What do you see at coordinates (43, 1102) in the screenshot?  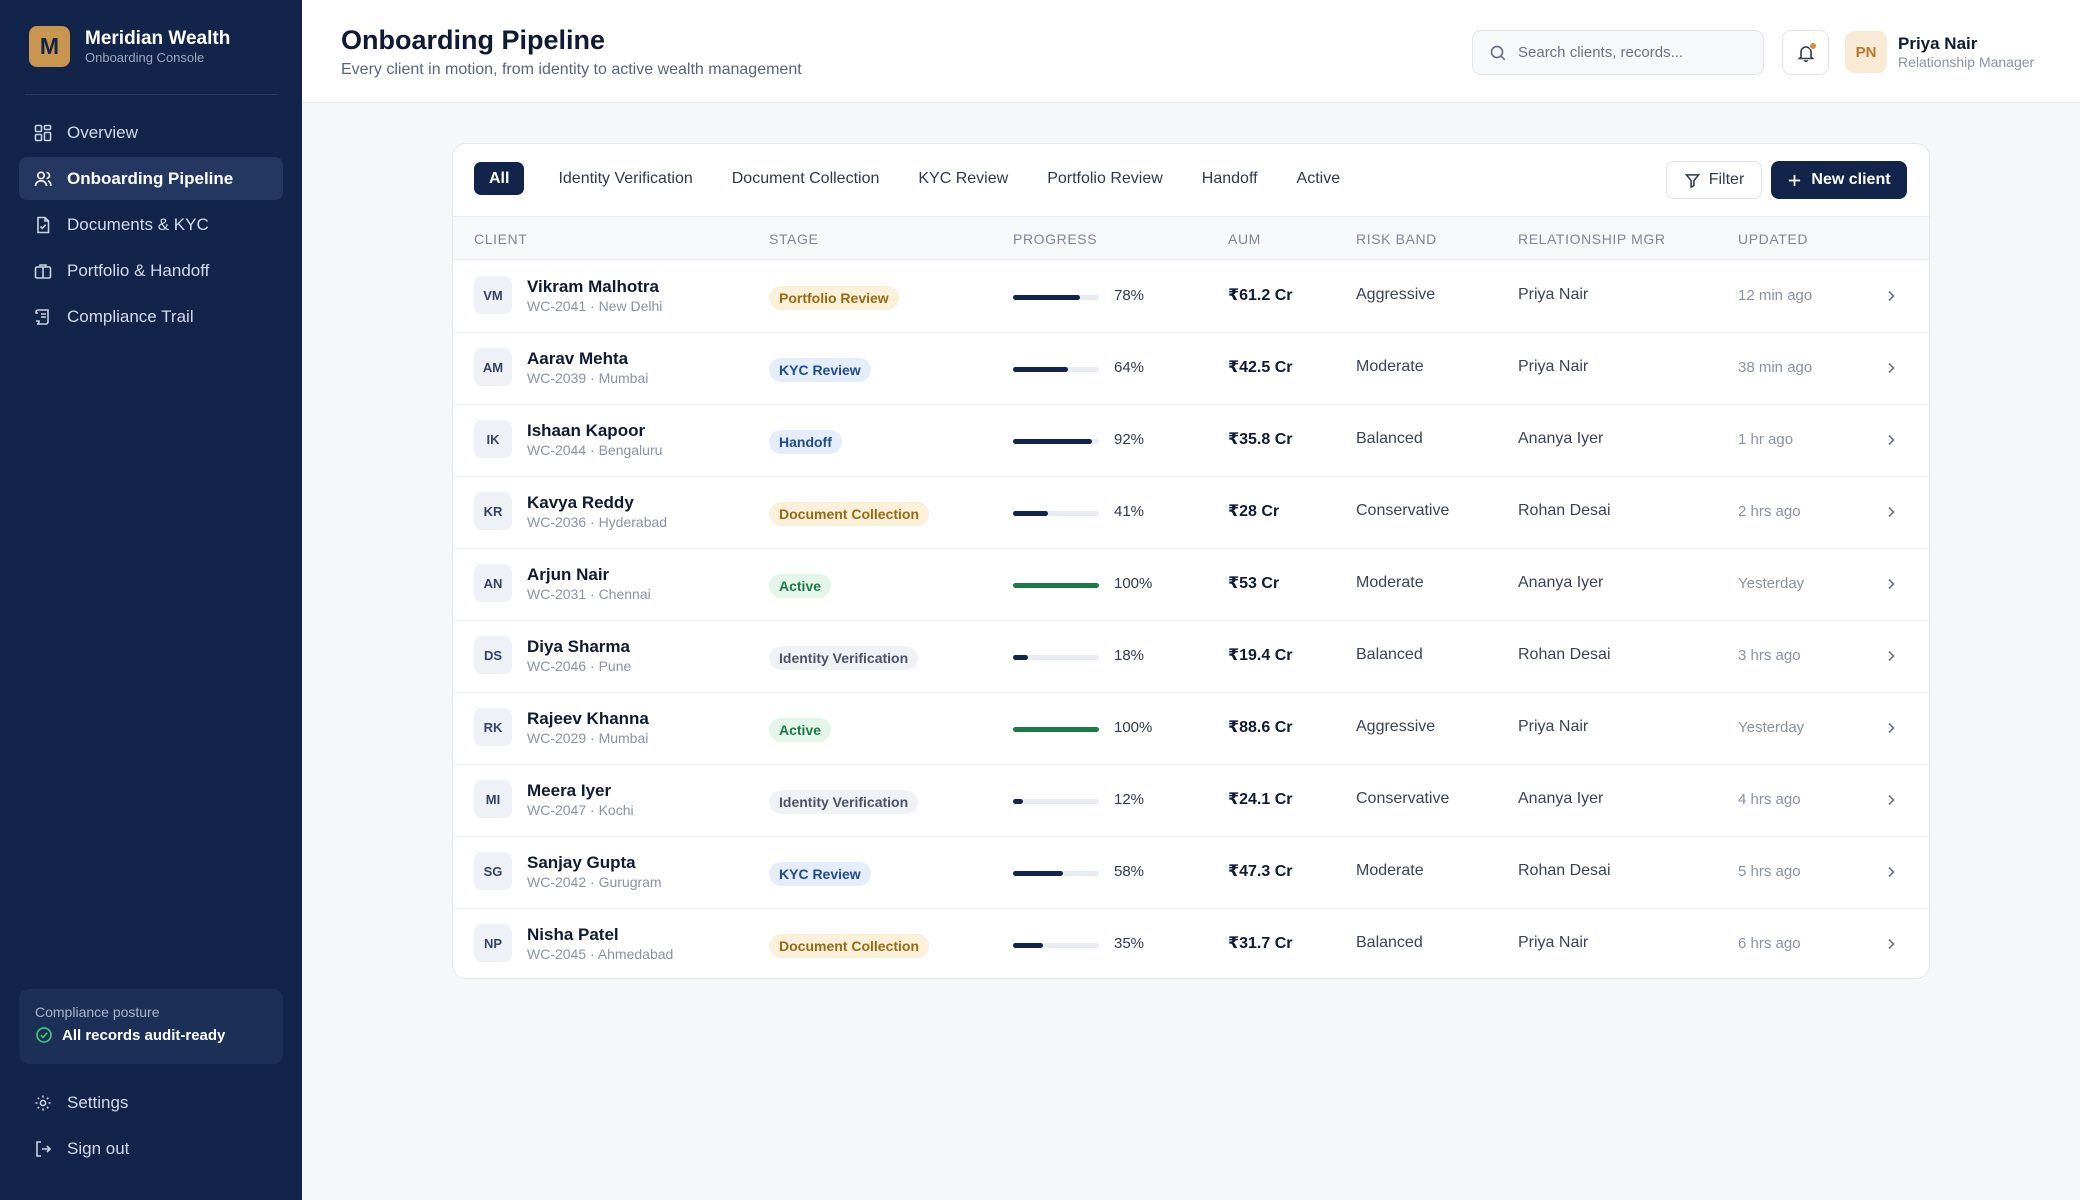 I see `gear-icon` at bounding box center [43, 1102].